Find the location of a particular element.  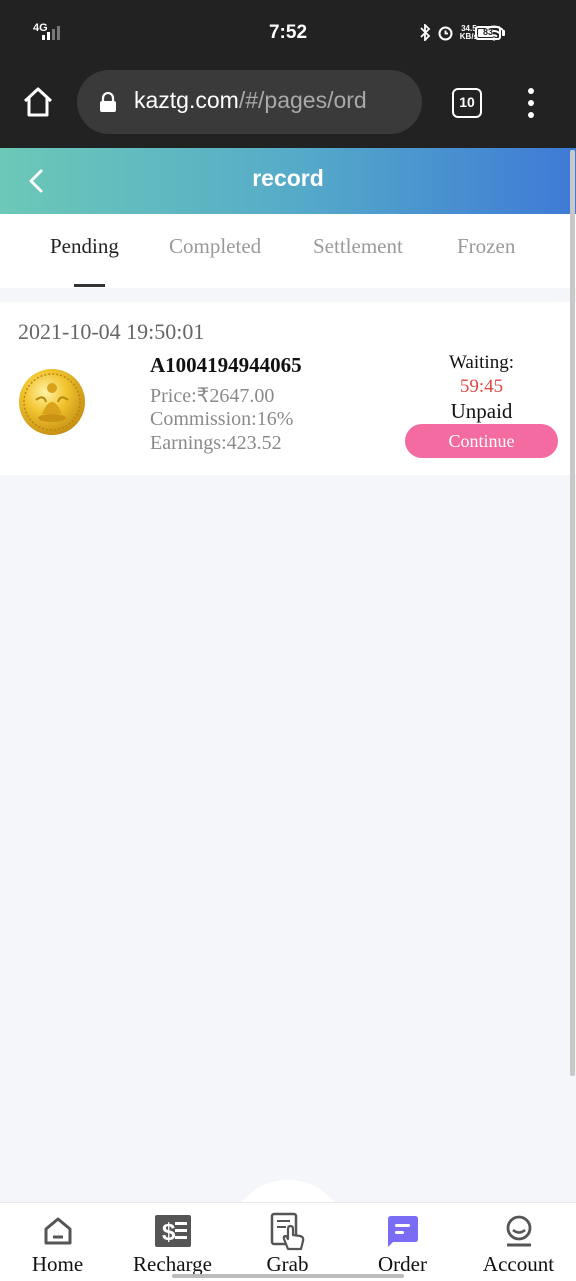

page-title: record is located at coordinates (288, 178).